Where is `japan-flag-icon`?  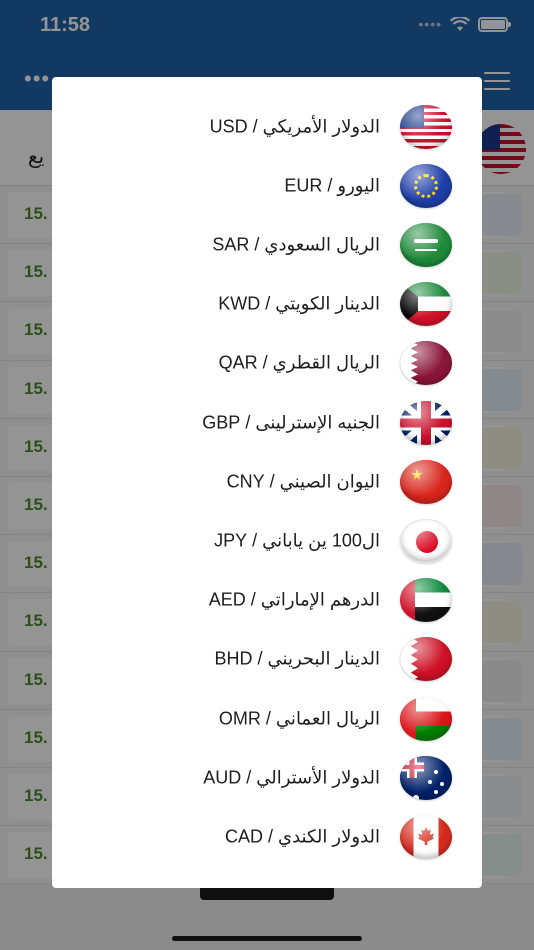 japan-flag-icon is located at coordinates (426, 540).